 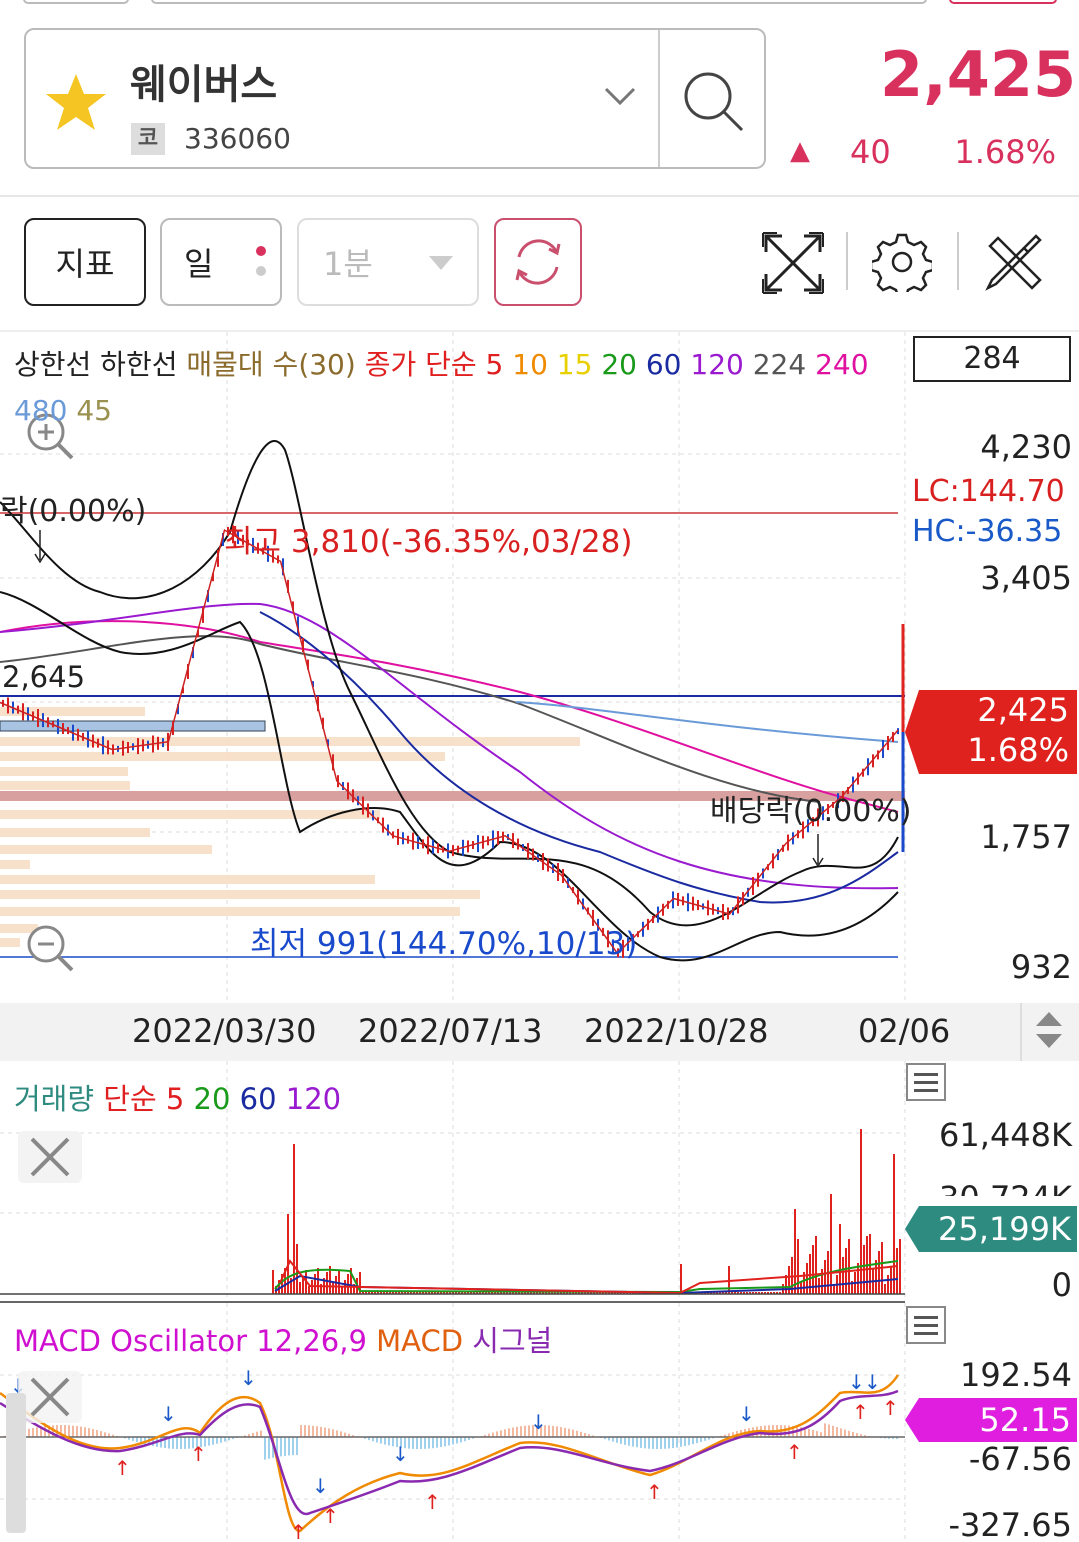 I want to click on refresh-button, so click(x=538, y=262).